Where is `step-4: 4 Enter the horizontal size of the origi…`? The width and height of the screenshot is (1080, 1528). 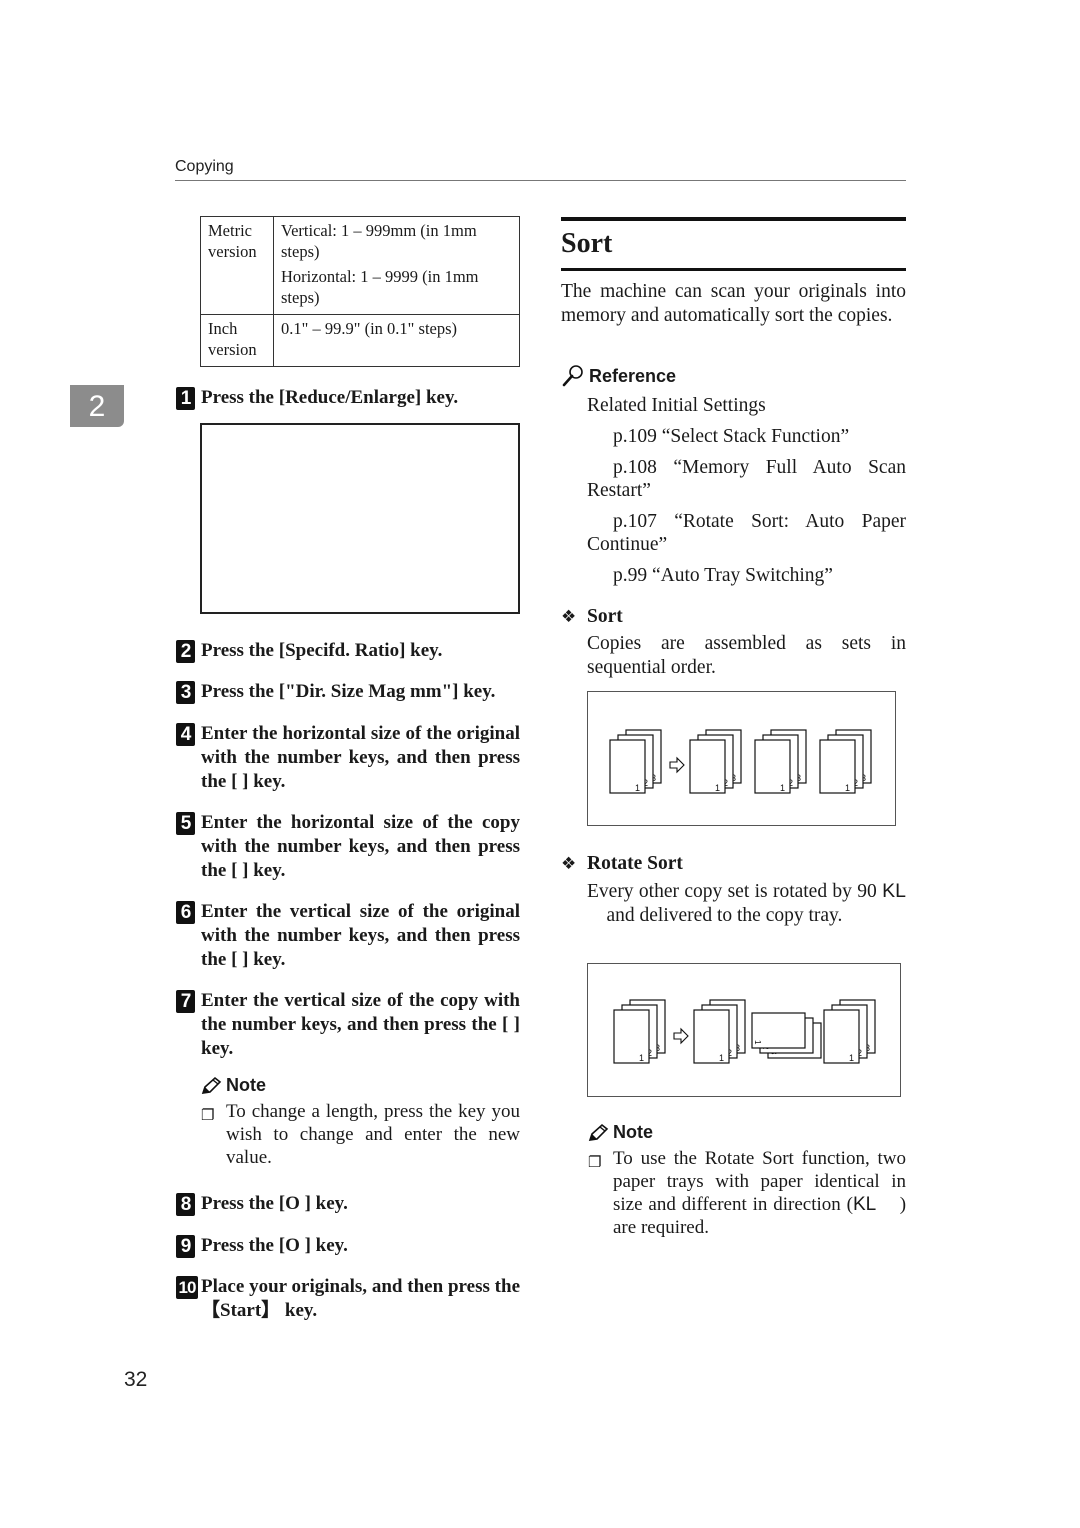
step-4: 4 Enter the horizontal size of the origi… is located at coordinates (348, 758).